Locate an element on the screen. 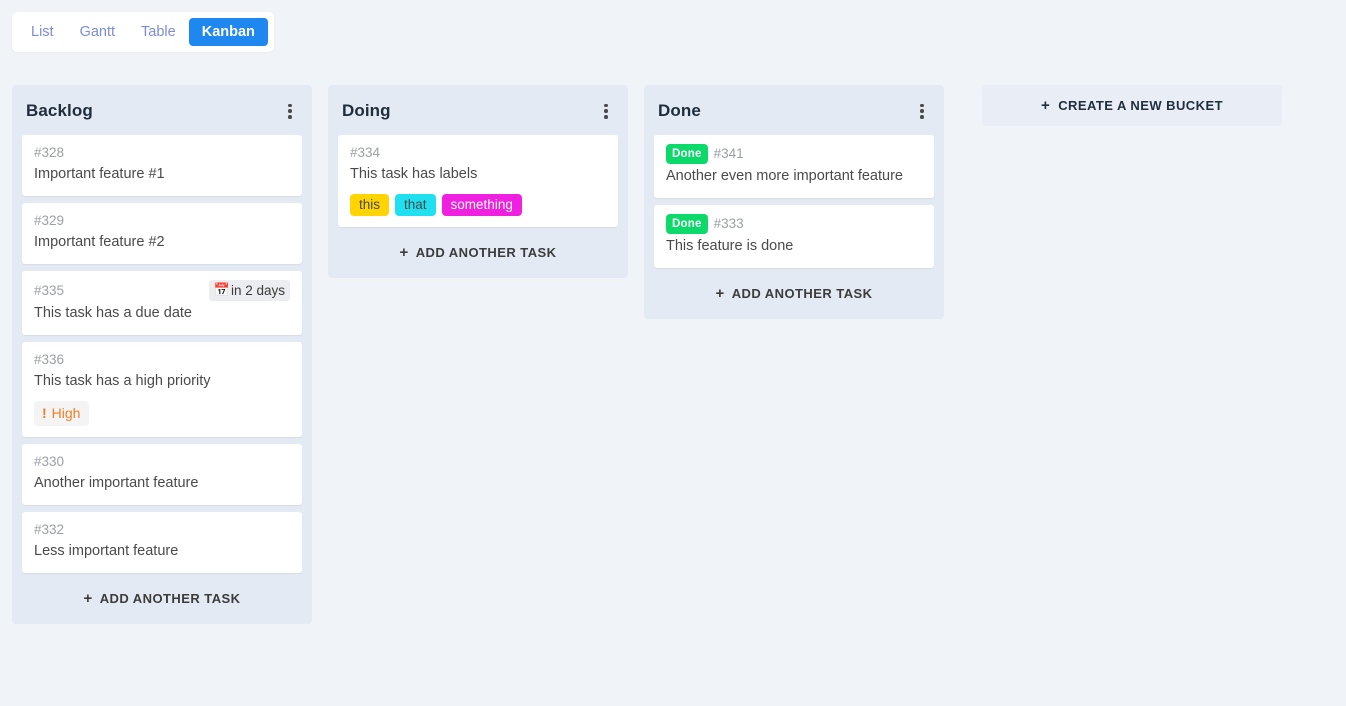 The image size is (1346, 706). task-card-header: #336 is located at coordinates (162, 360).